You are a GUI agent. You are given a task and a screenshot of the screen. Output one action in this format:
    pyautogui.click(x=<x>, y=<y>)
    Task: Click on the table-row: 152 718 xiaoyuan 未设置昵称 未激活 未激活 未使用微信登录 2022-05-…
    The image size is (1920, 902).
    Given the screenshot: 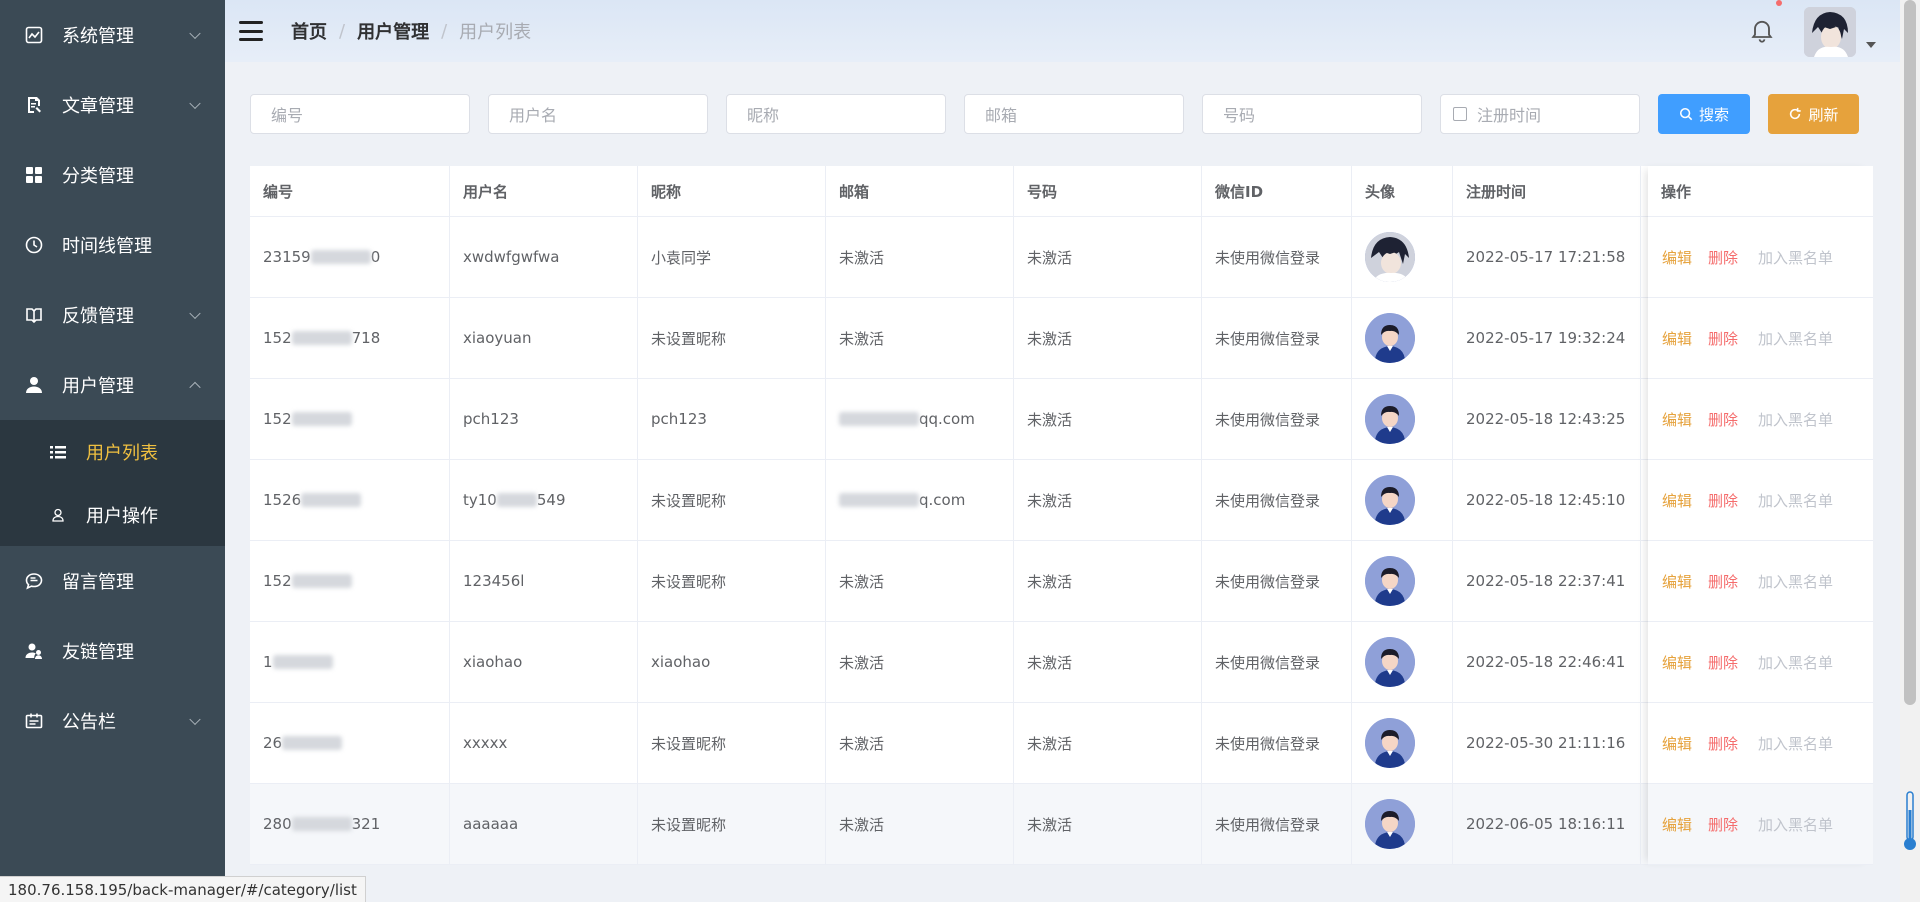 What is the action you would take?
    pyautogui.click(x=1061, y=338)
    